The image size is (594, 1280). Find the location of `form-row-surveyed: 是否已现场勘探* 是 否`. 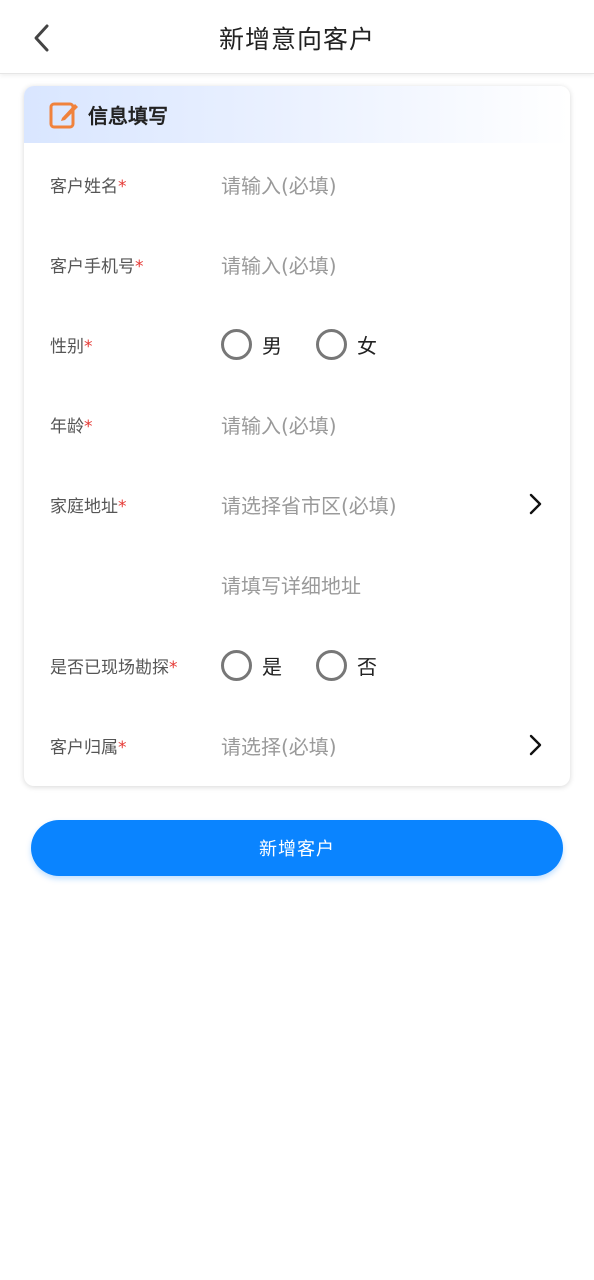

form-row-surveyed: 是否已现场勘探* 是 否 is located at coordinates (297, 665).